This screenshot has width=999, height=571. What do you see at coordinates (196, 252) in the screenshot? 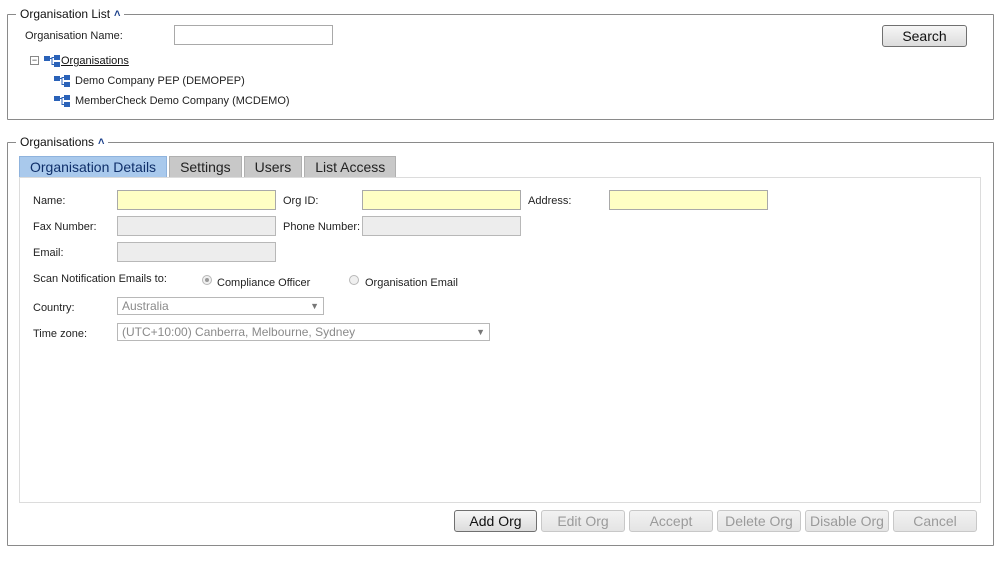
I see `email-input` at bounding box center [196, 252].